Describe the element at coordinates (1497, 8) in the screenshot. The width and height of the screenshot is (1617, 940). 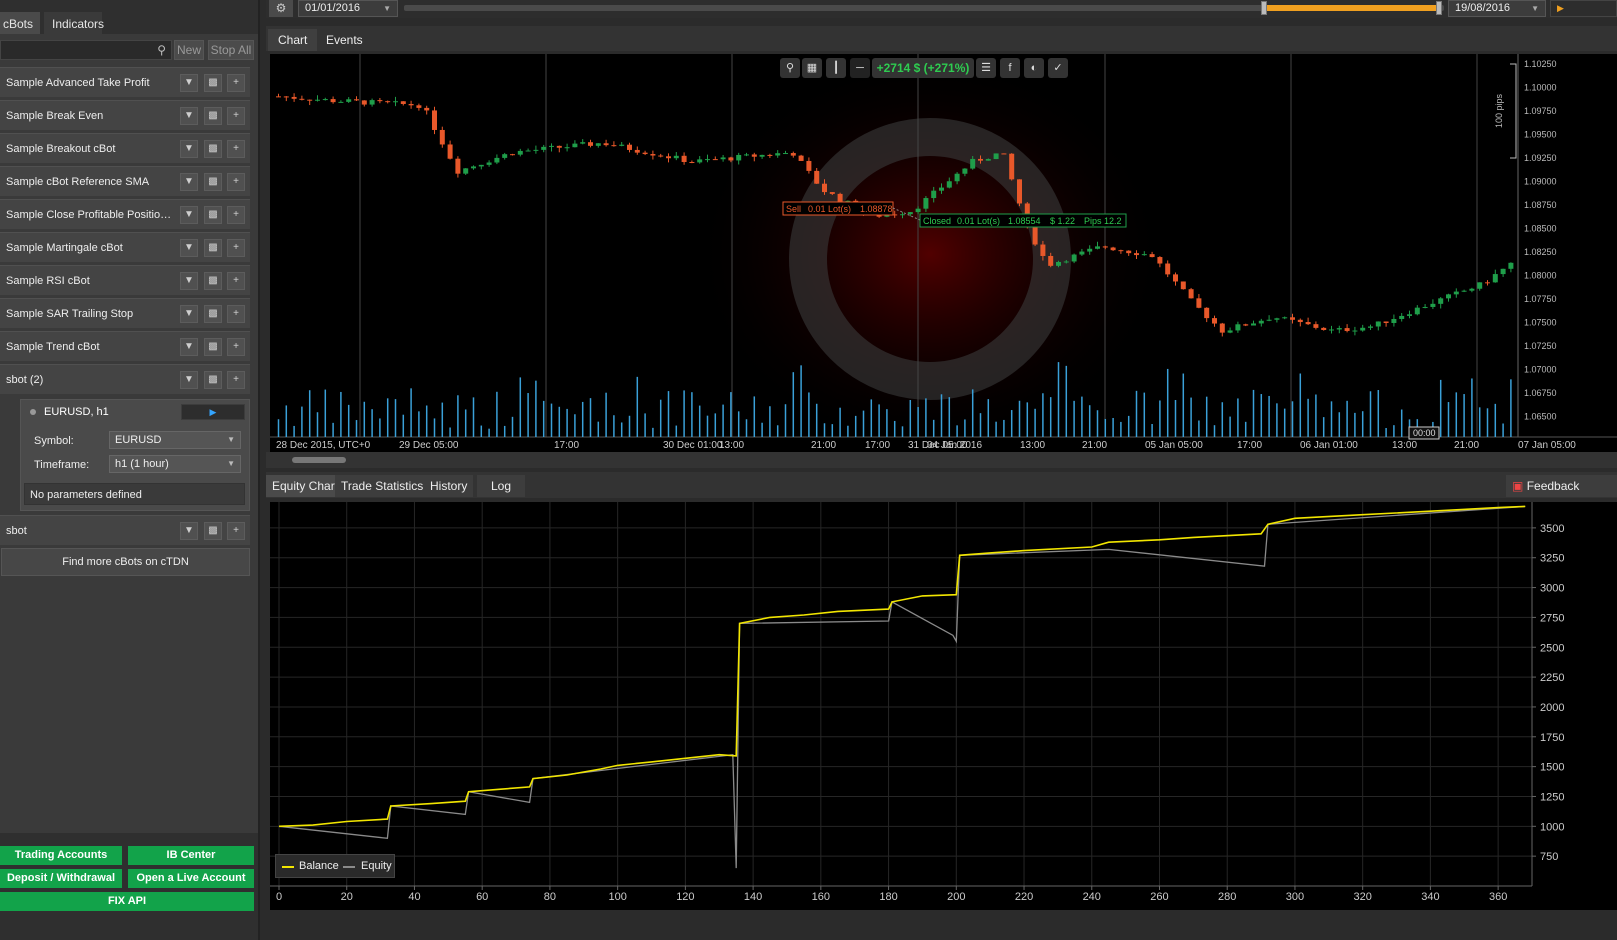
I see `to-date-select: 19/08/2016 ▼` at that location.